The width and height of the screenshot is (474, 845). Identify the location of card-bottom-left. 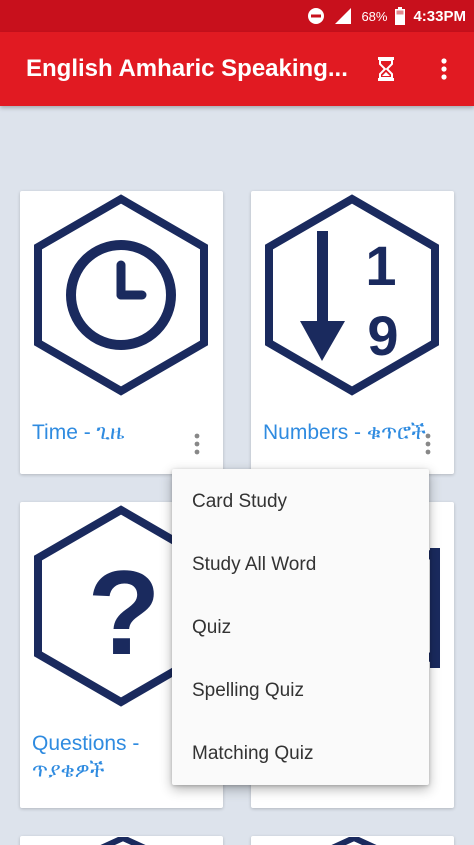
(121, 840).